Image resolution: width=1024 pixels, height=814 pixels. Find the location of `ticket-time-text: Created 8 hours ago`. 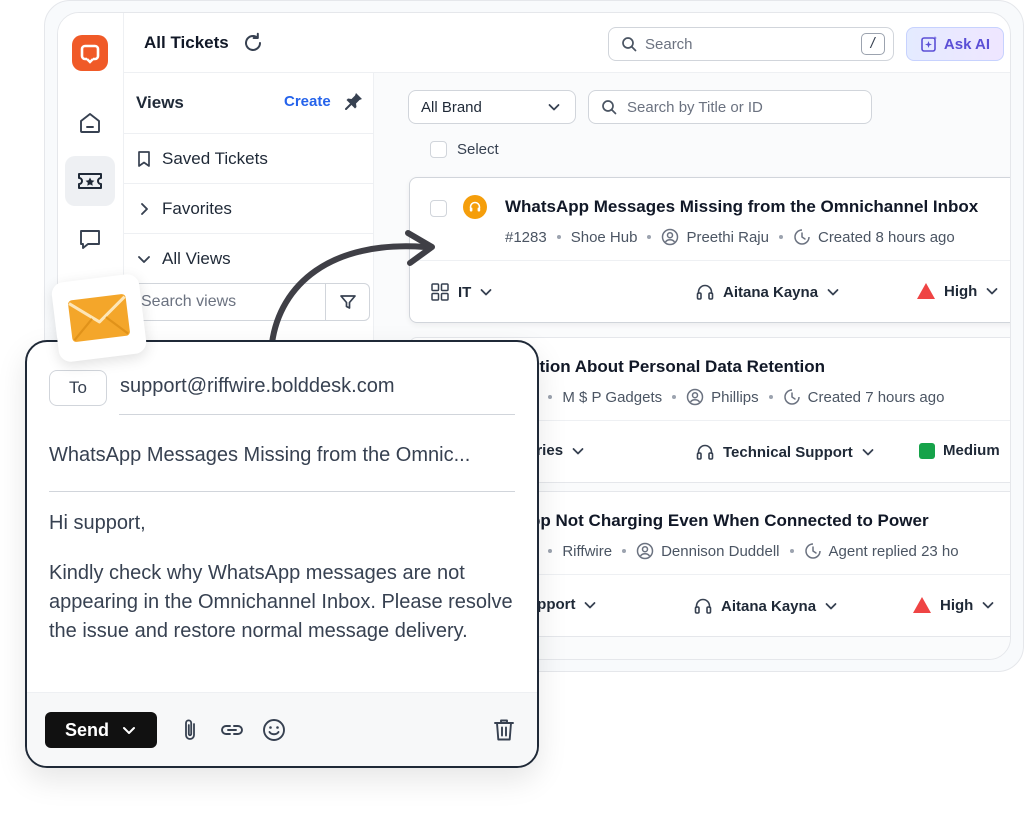

ticket-time-text: Created 8 hours ago is located at coordinates (886, 237).